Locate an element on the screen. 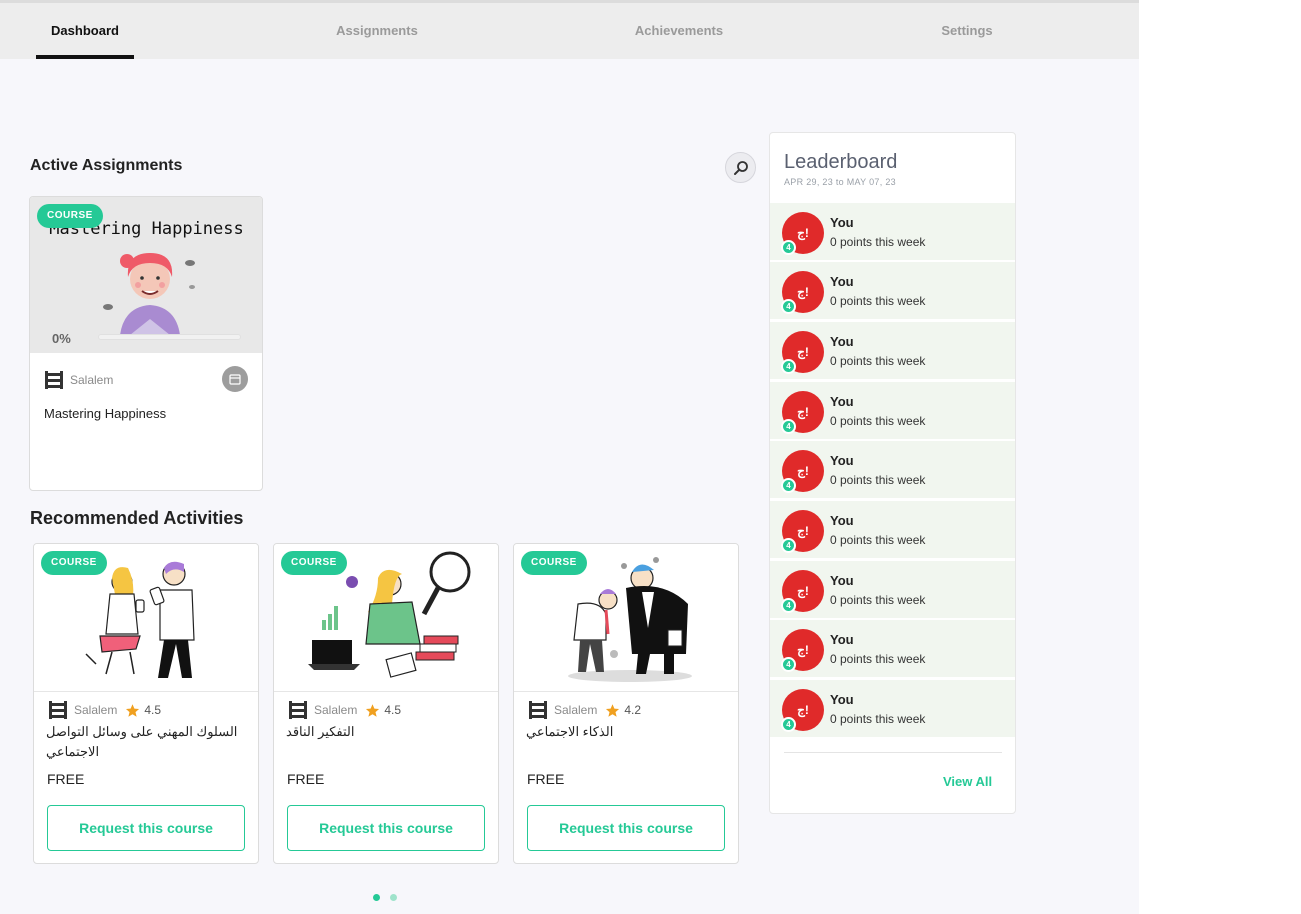 Image resolution: width=1301 pixels, height=914 pixels. search-icon is located at coordinates (740, 167).